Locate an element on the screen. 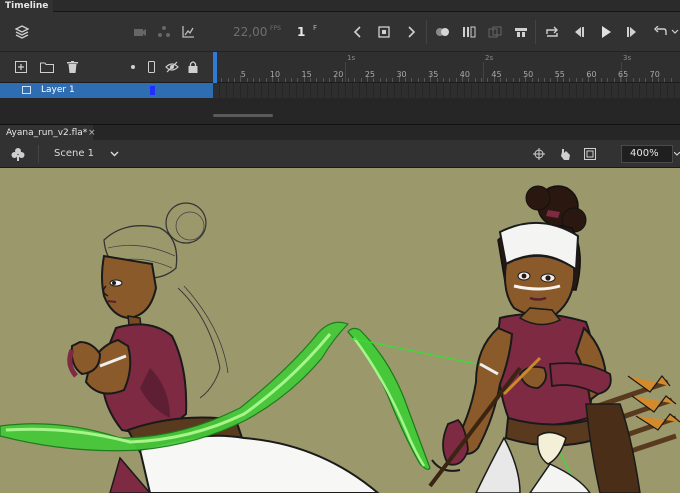 Image resolution: width=680 pixels, height=493 pixels. paste-frames-icon is located at coordinates (495, 32).